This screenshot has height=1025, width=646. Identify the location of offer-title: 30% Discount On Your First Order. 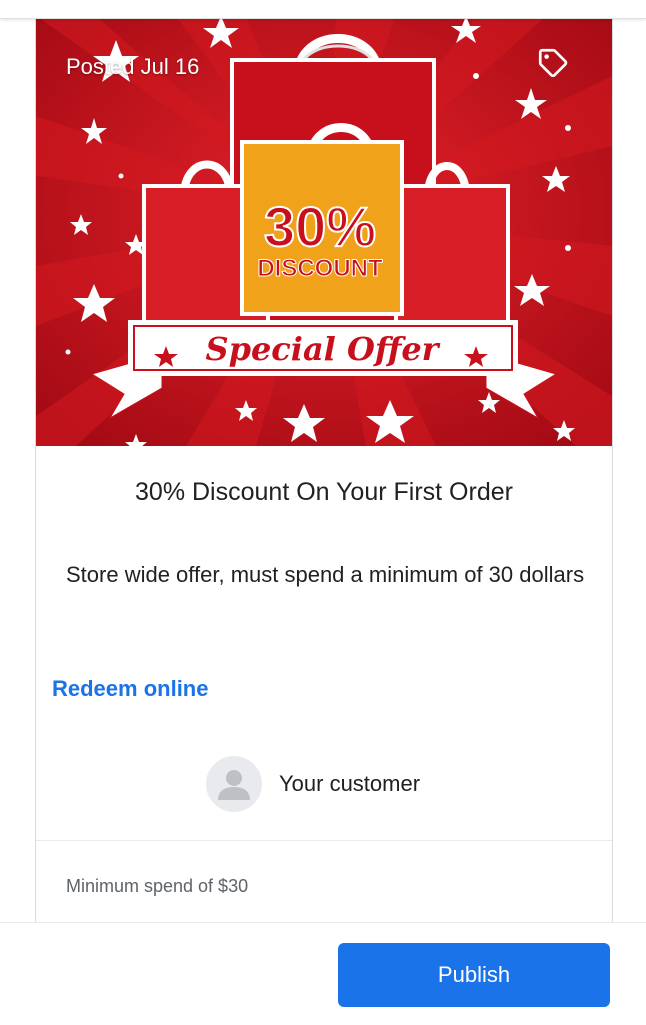
(324, 492).